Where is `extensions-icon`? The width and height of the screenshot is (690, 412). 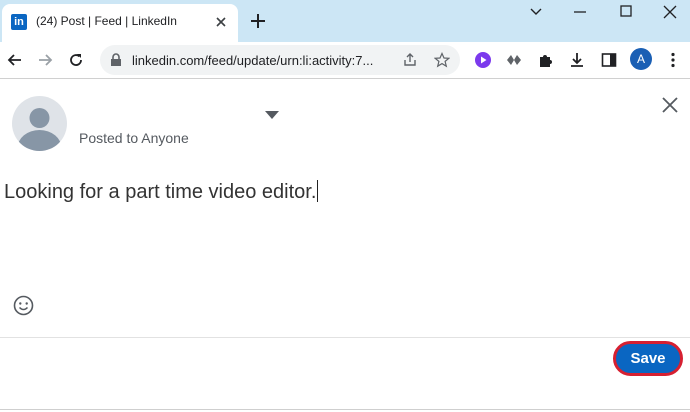 extensions-icon is located at coordinates (546, 60).